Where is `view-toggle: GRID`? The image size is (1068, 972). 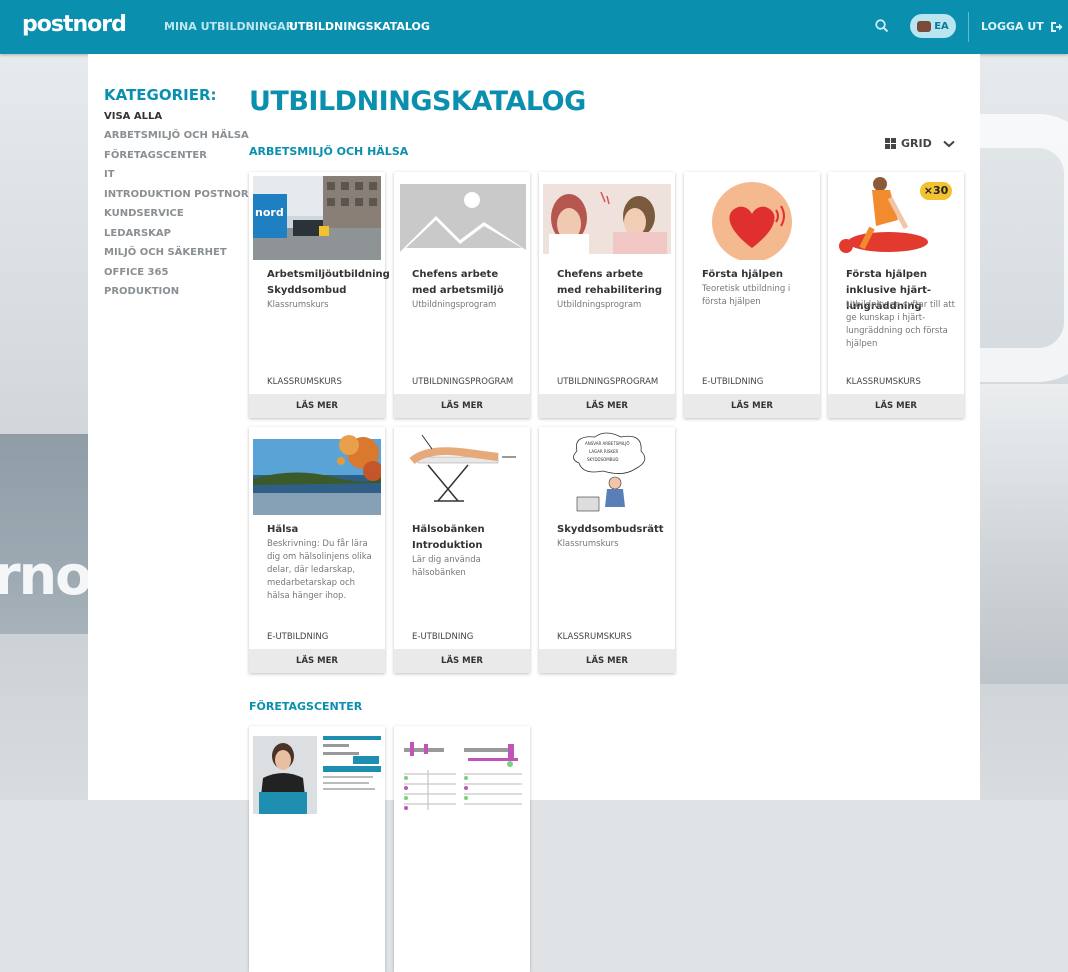 view-toggle: GRID is located at coordinates (920, 143).